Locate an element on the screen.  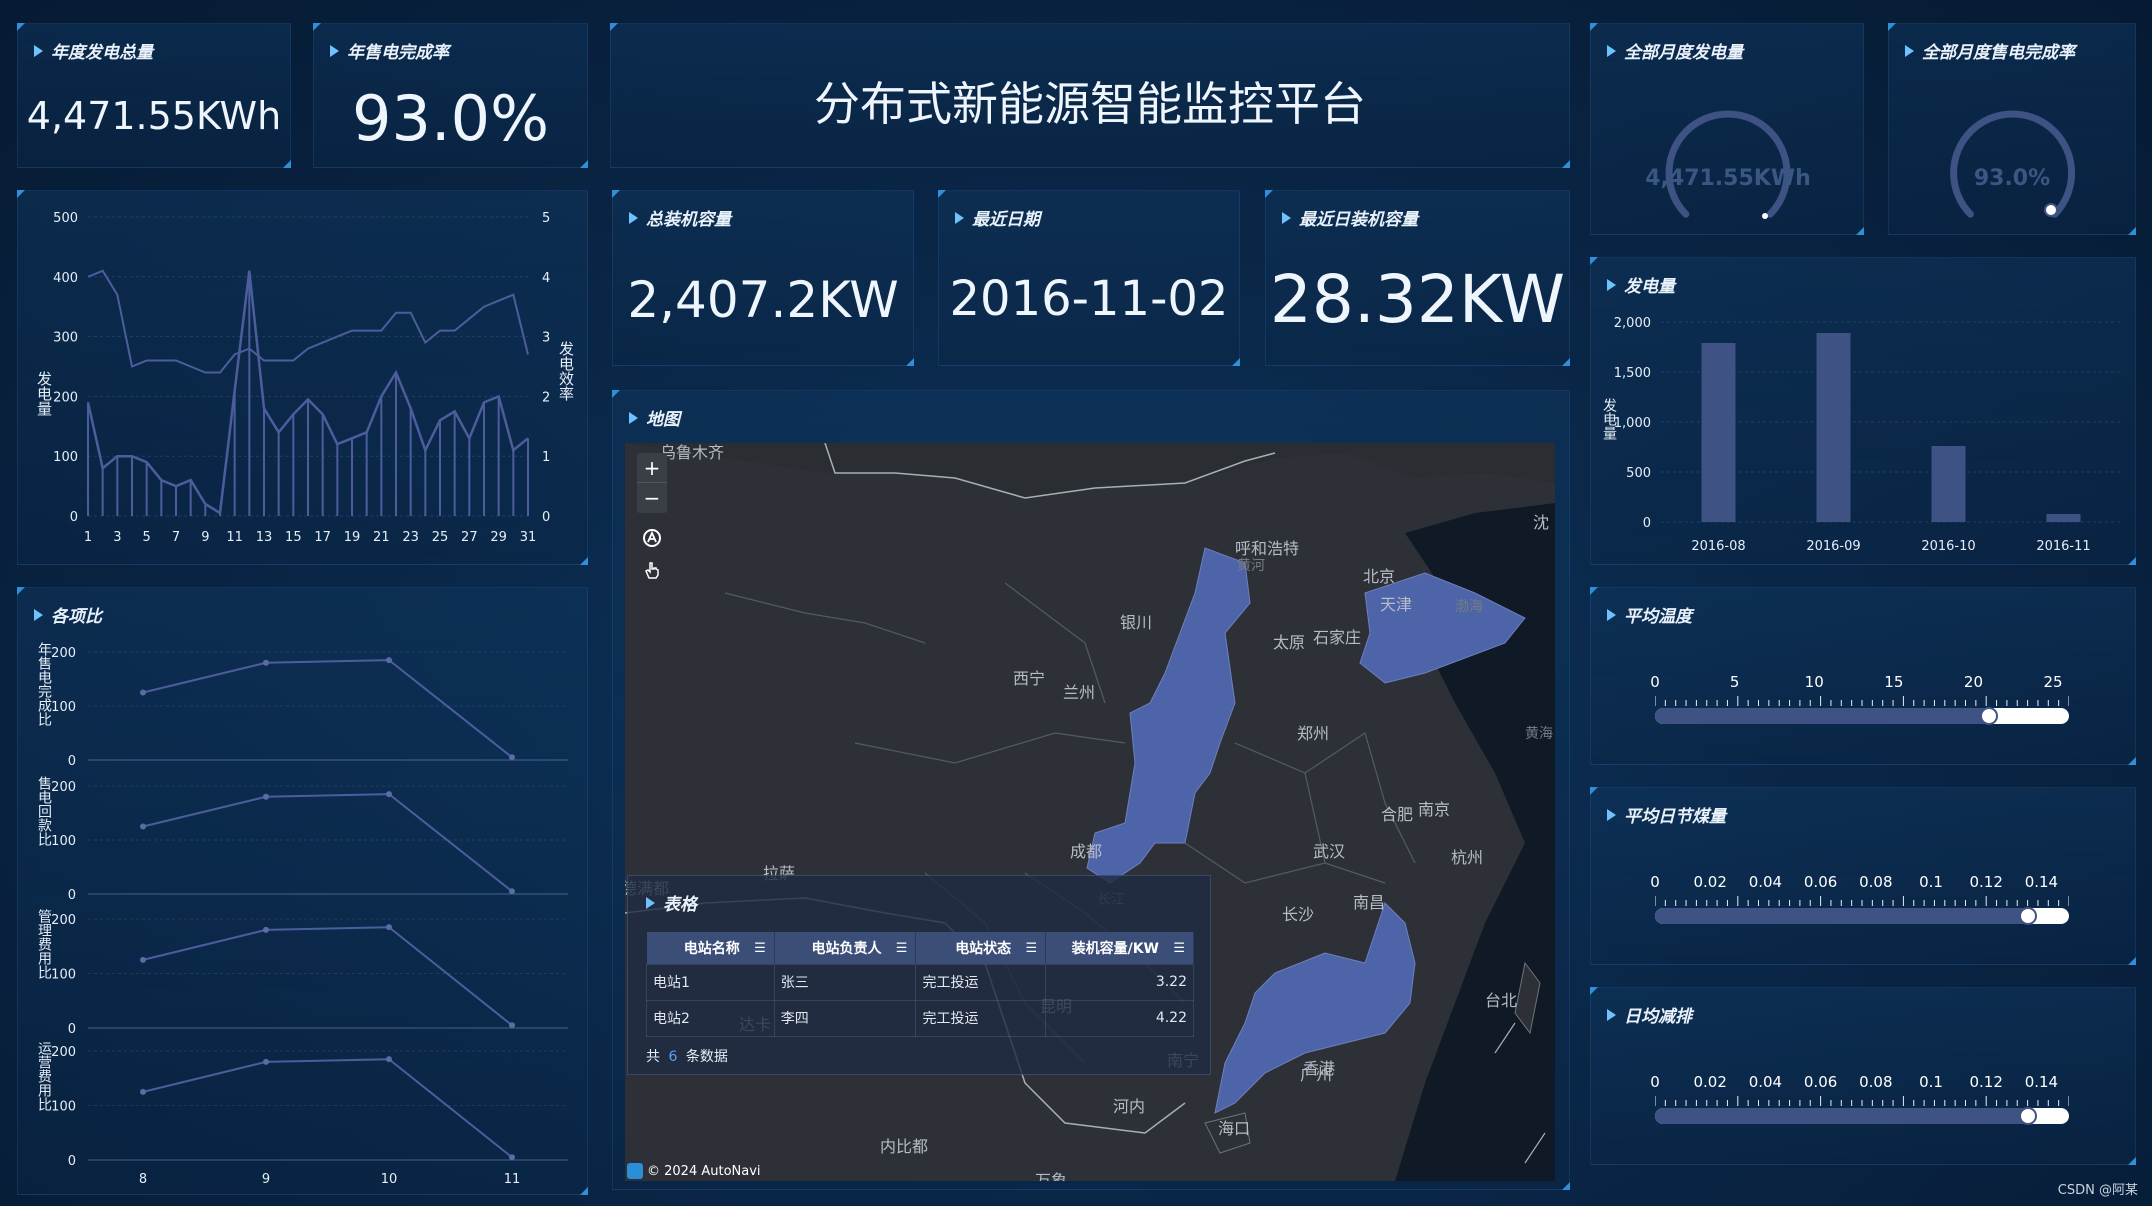
watermark: CSDN @阿某 is located at coordinates (2097, 1190).